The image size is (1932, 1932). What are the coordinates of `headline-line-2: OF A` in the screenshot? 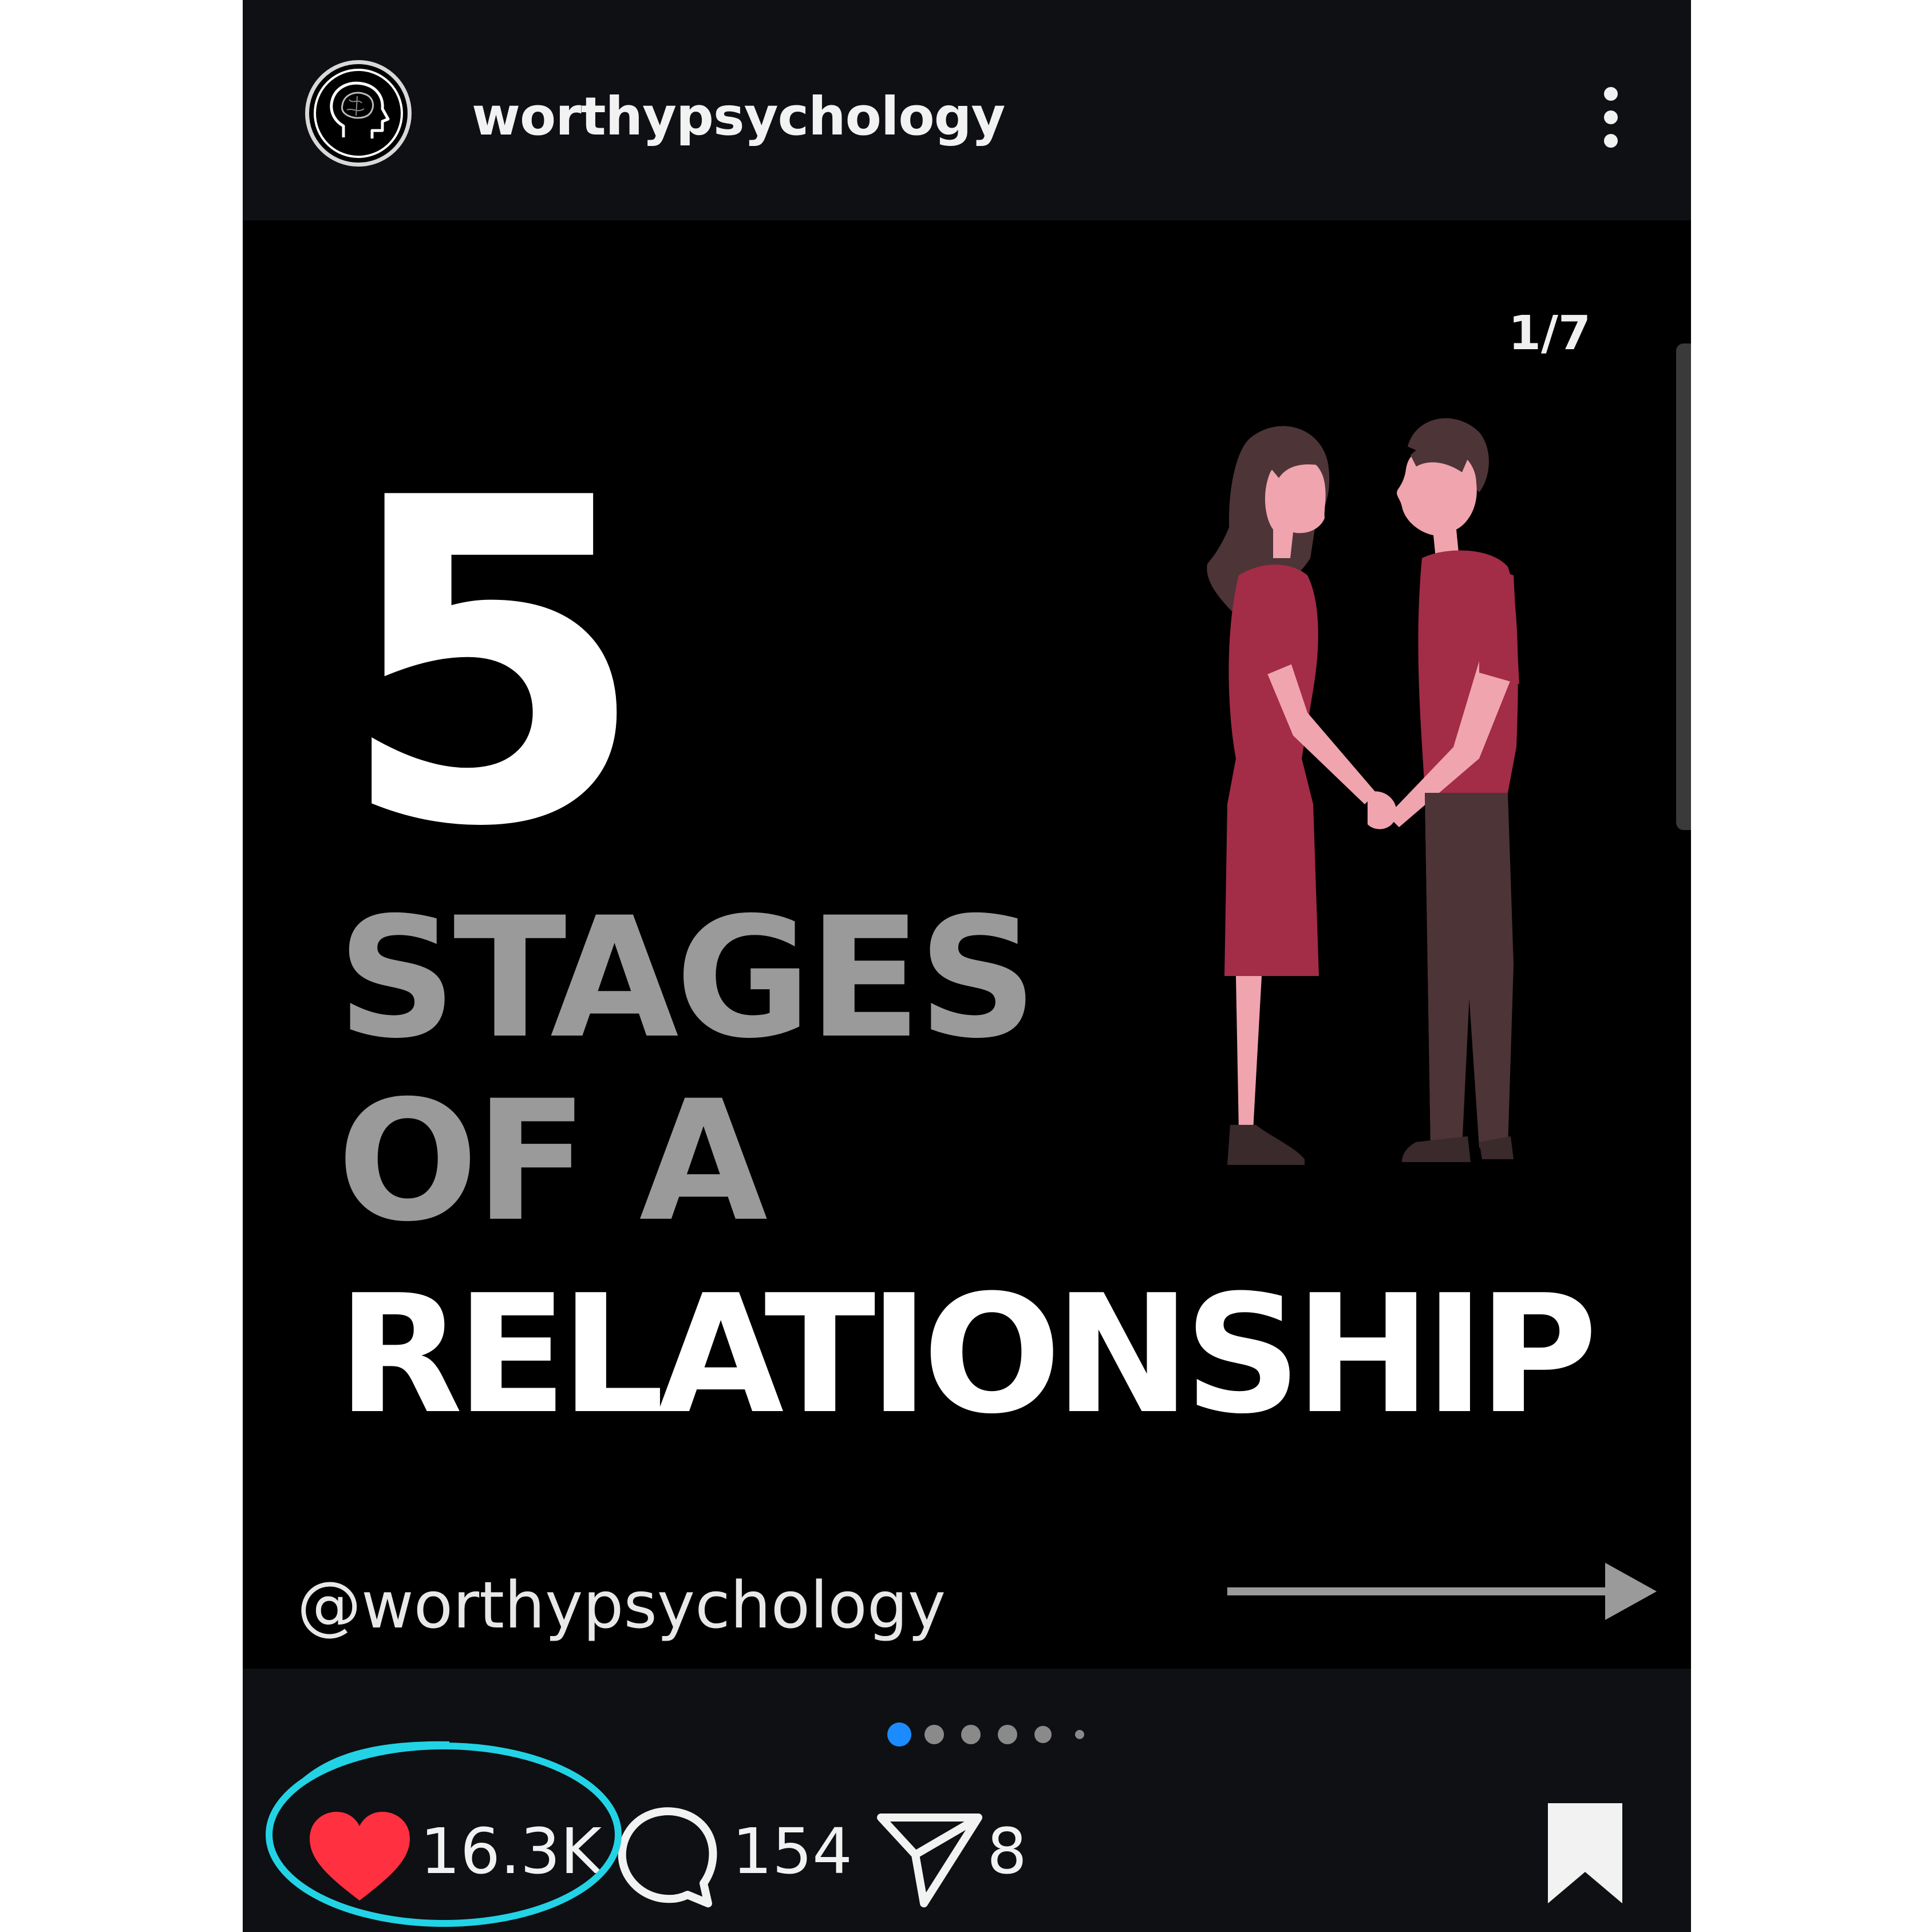 It's located at (552, 1161).